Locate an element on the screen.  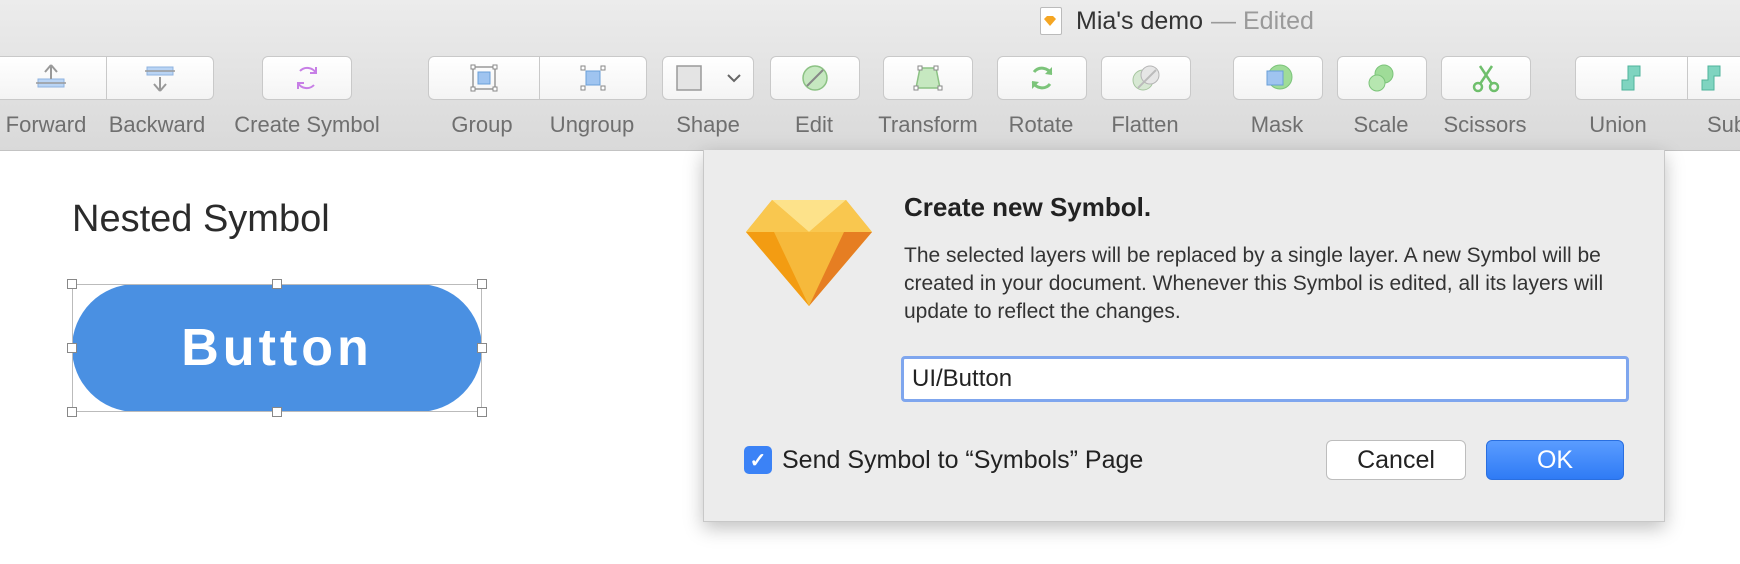
scissors-icon is located at coordinates (1486, 79).